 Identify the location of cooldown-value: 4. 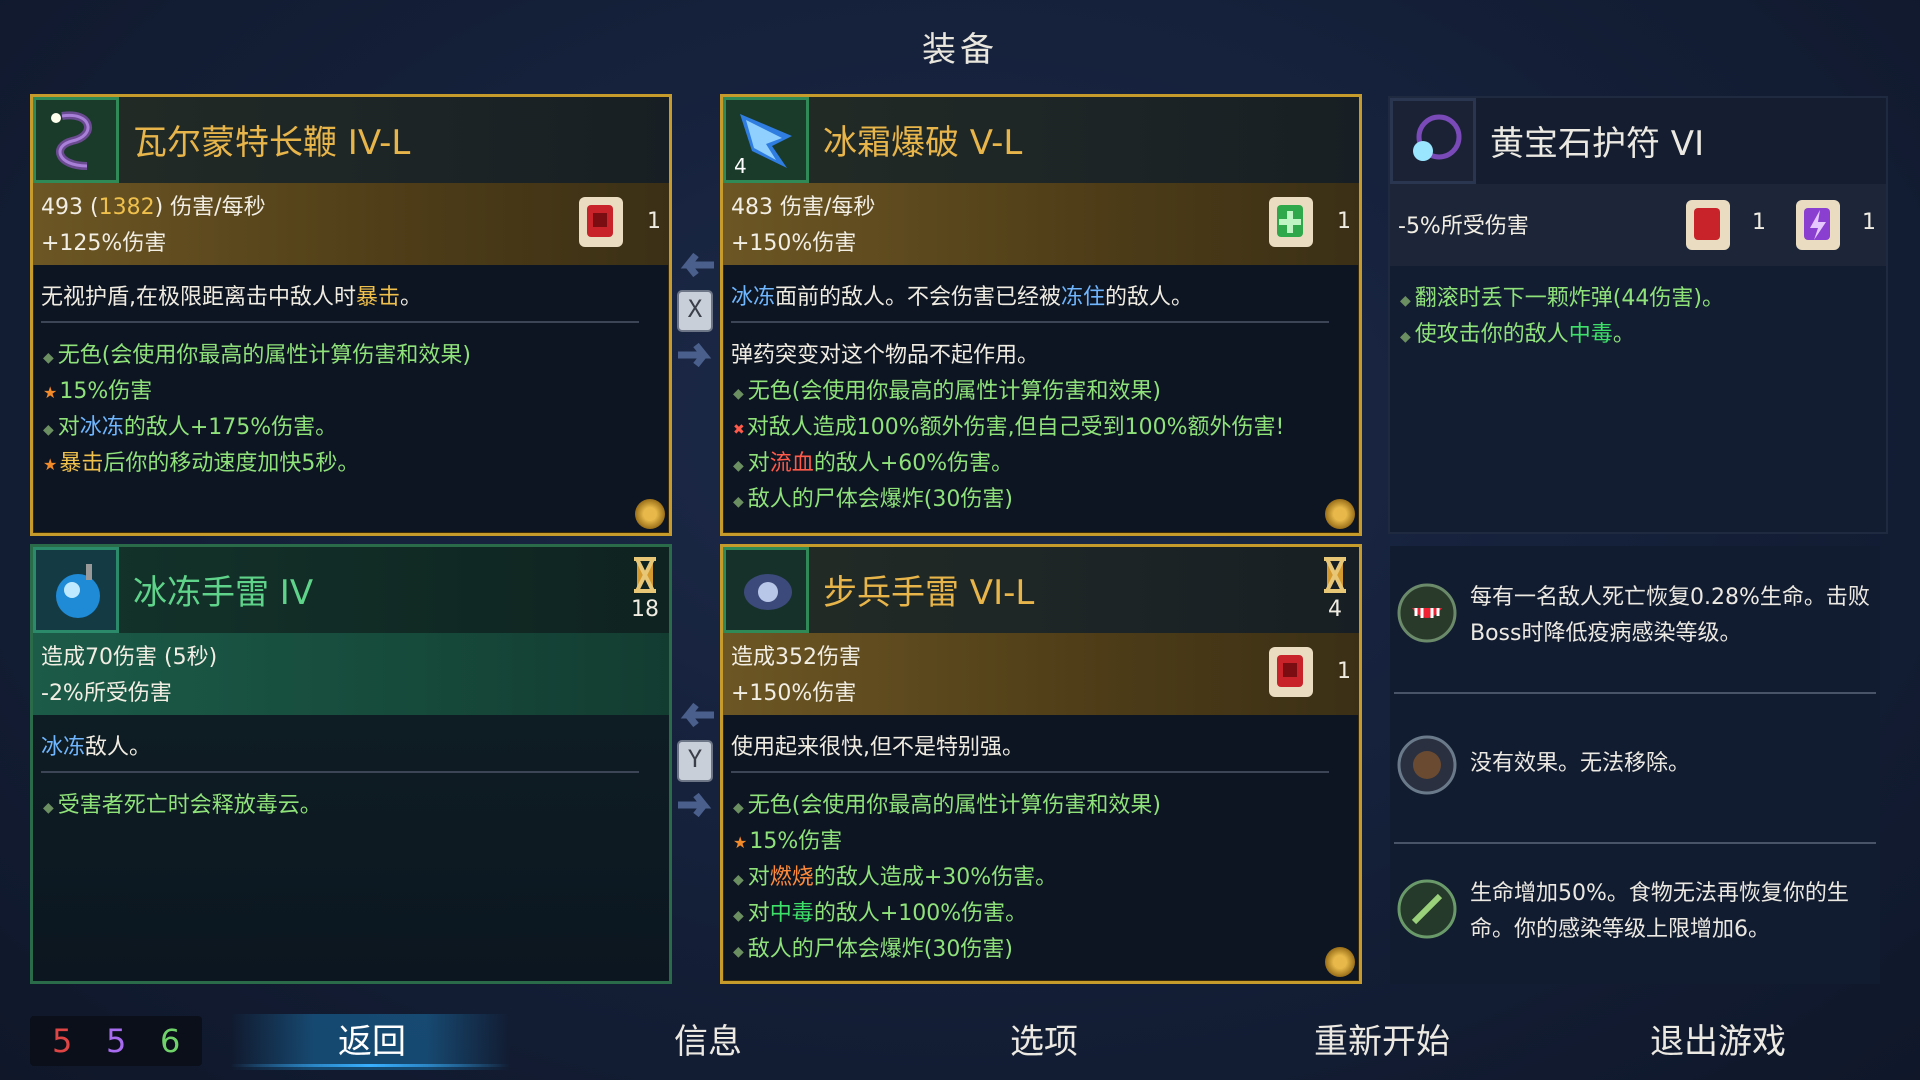
(1335, 609).